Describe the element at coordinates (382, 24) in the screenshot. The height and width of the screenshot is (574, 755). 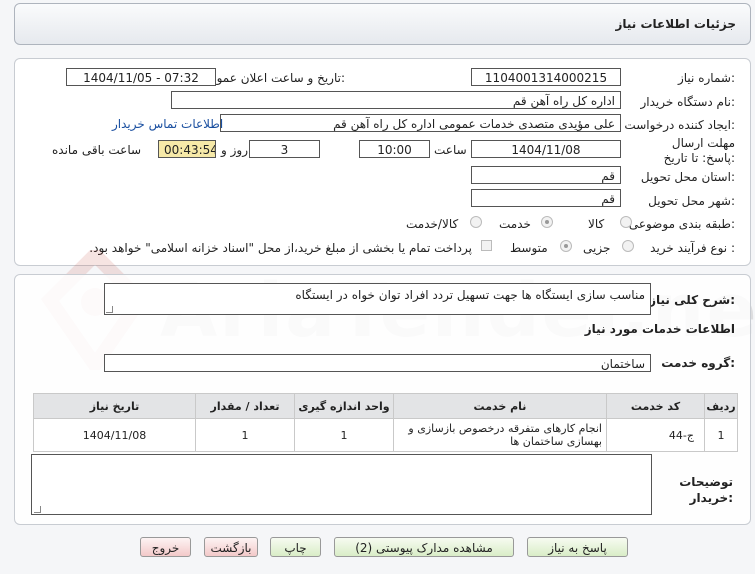
I see `page-header: جزئیات اطلاعات نیاز` at that location.